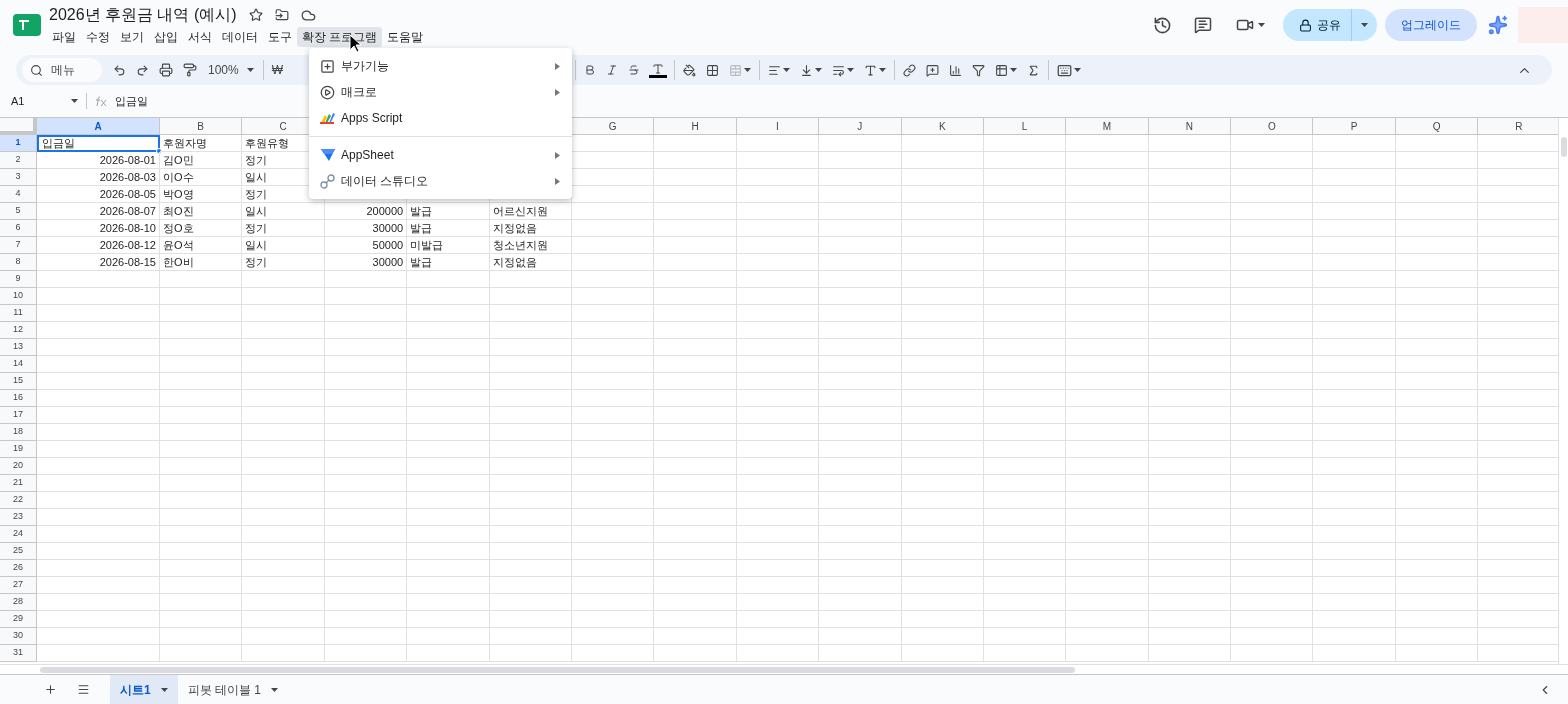 This screenshot has width=1568, height=704. What do you see at coordinates (201, 194) in the screenshot?
I see `table-cell: 박O영` at bounding box center [201, 194].